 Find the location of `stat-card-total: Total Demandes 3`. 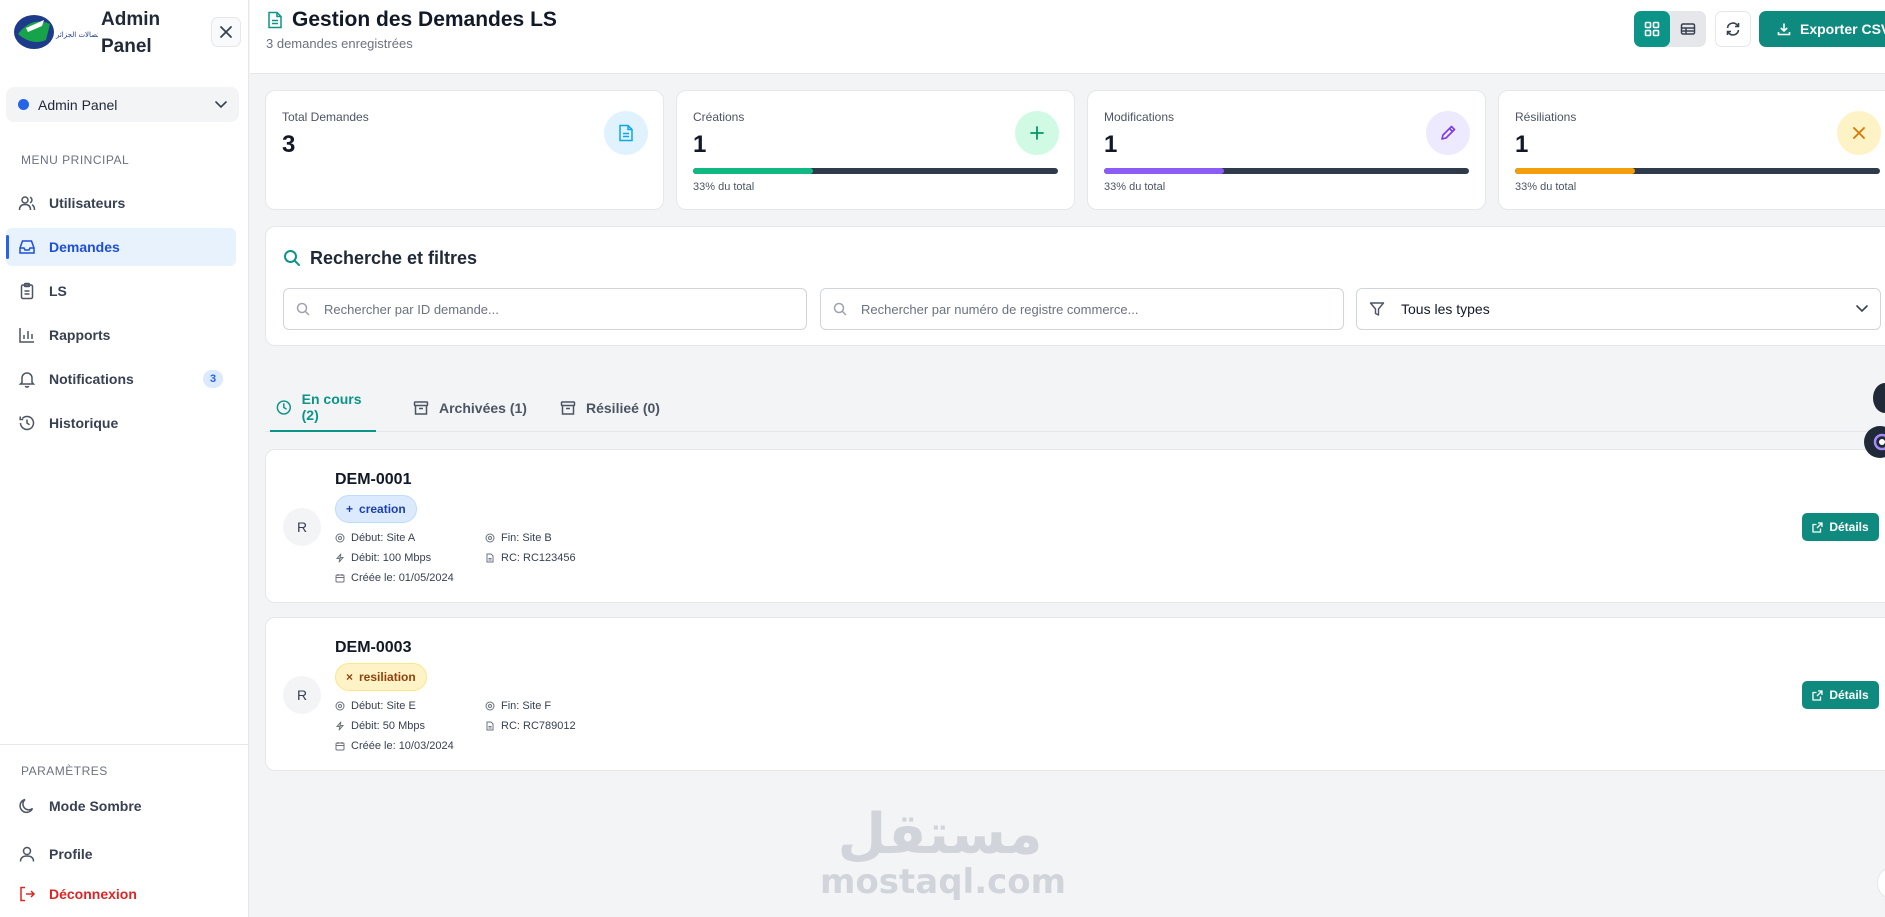

stat-card-total: Total Demandes 3 is located at coordinates (464, 150).